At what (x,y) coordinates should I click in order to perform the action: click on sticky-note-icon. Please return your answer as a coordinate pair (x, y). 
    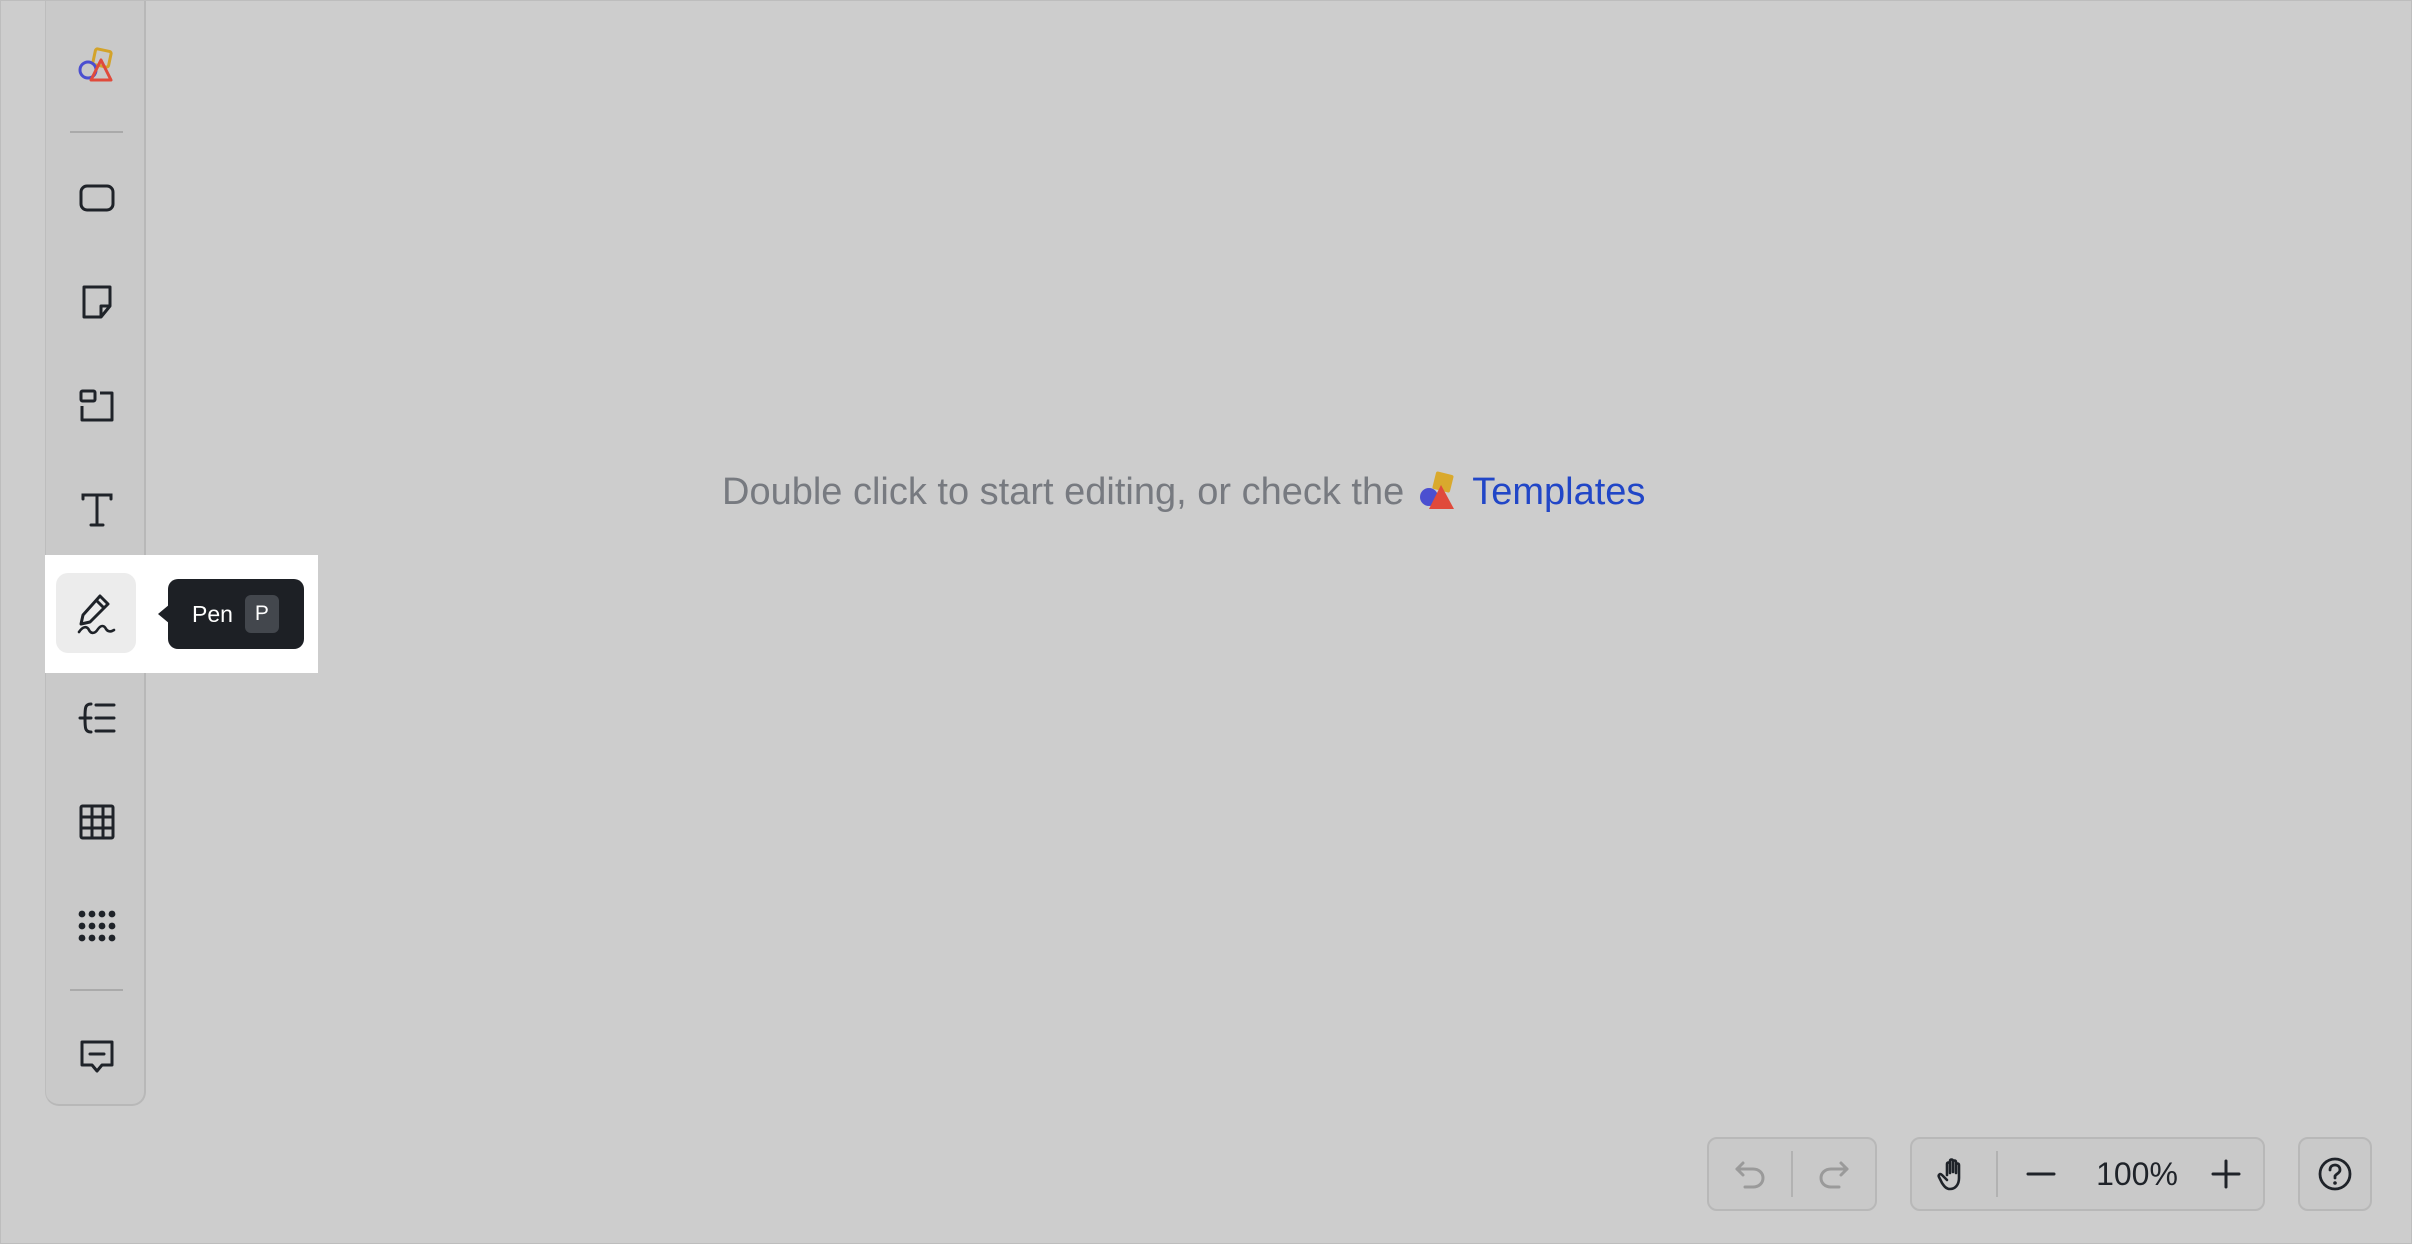
    Looking at the image, I should click on (96, 302).